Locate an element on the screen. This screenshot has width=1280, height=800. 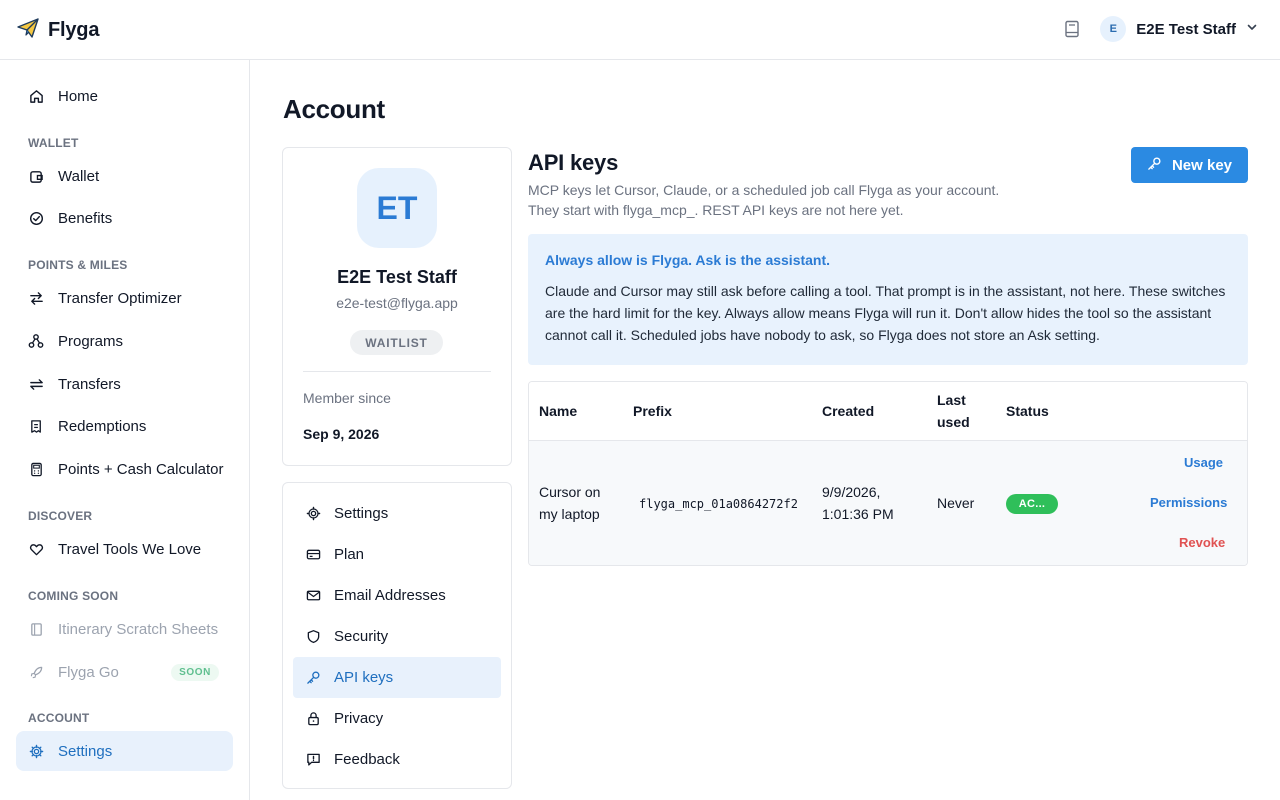
docs-book-icon is located at coordinates (1072, 29).